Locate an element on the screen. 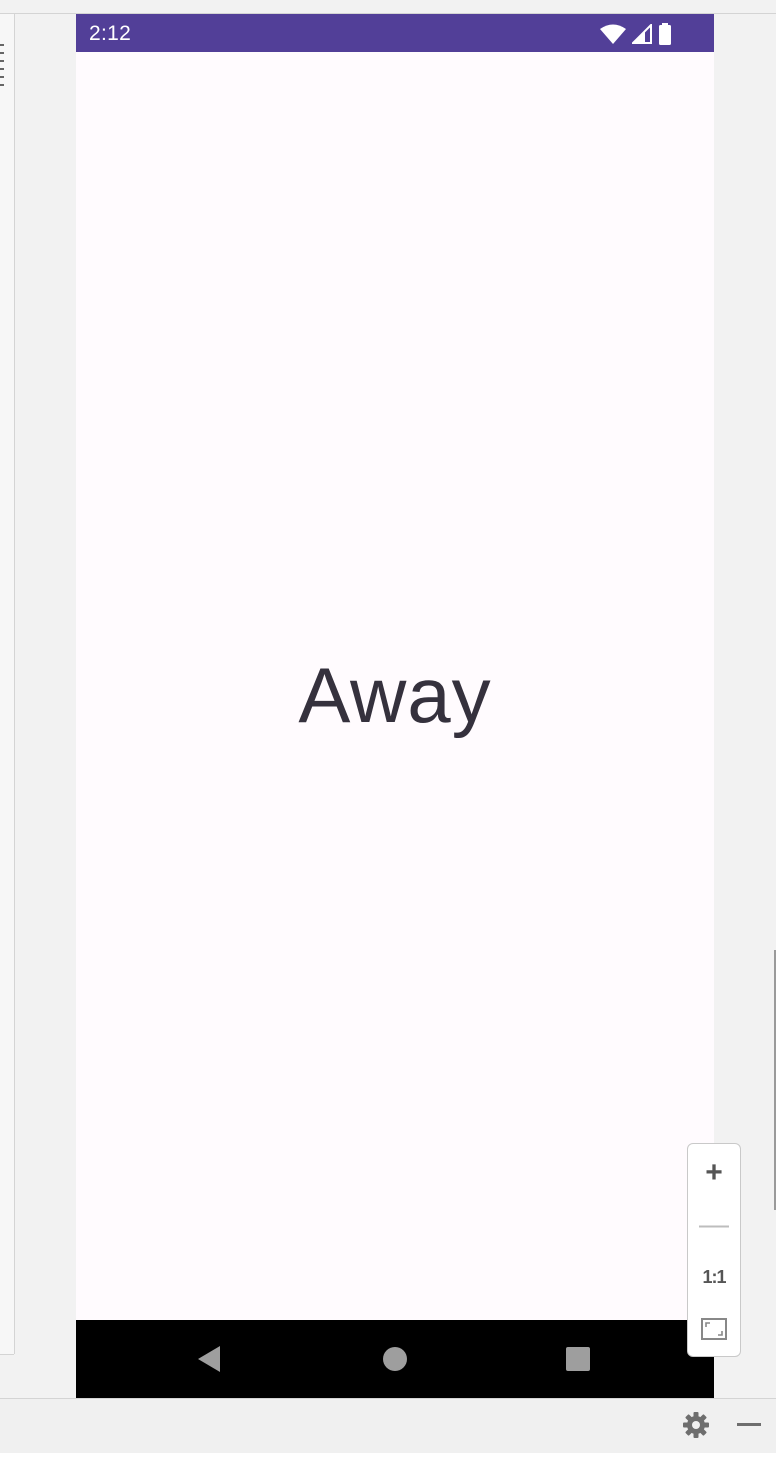 The height and width of the screenshot is (1482, 776). fit-screen-icon is located at coordinates (714, 1329).